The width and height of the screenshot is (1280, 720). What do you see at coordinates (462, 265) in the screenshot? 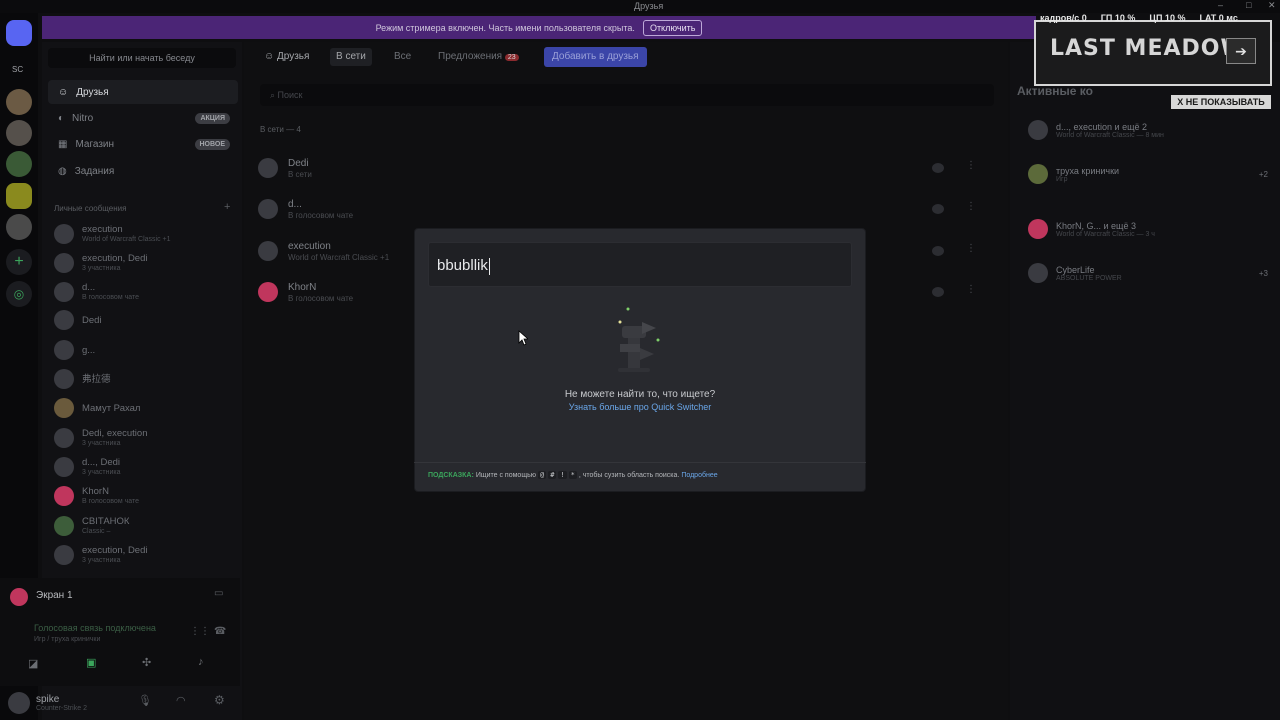
I see `input-value: bbubllik` at bounding box center [462, 265].